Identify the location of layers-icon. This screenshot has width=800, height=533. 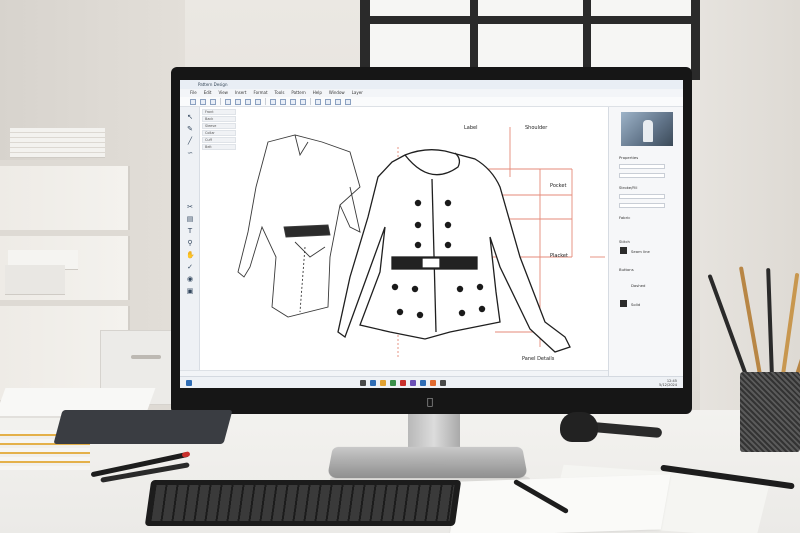
(348, 101).